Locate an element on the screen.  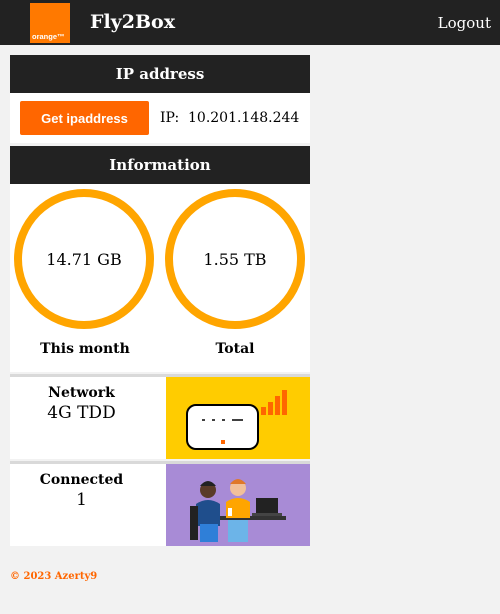
total-gauge: 1.55 TB is located at coordinates (235, 259).